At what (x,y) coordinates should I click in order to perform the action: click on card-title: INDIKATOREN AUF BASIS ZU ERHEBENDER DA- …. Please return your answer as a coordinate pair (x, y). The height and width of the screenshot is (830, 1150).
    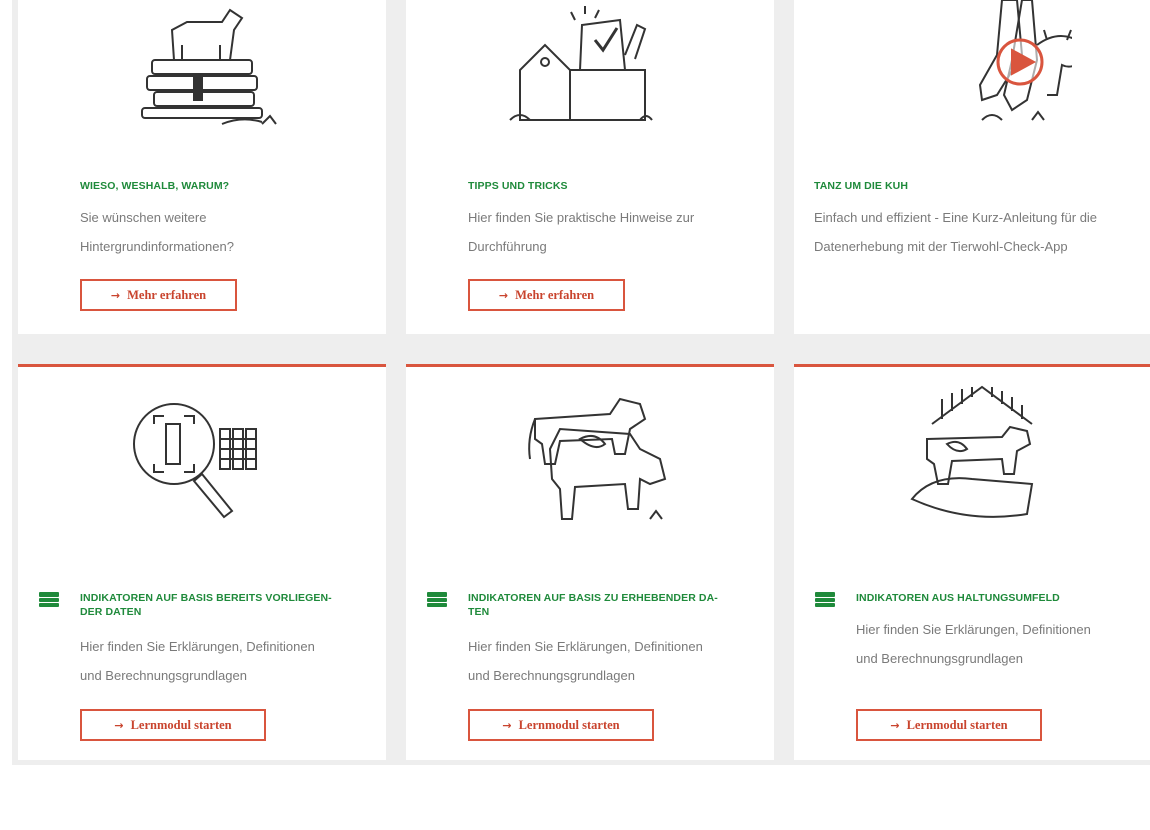
    Looking at the image, I should click on (593, 605).